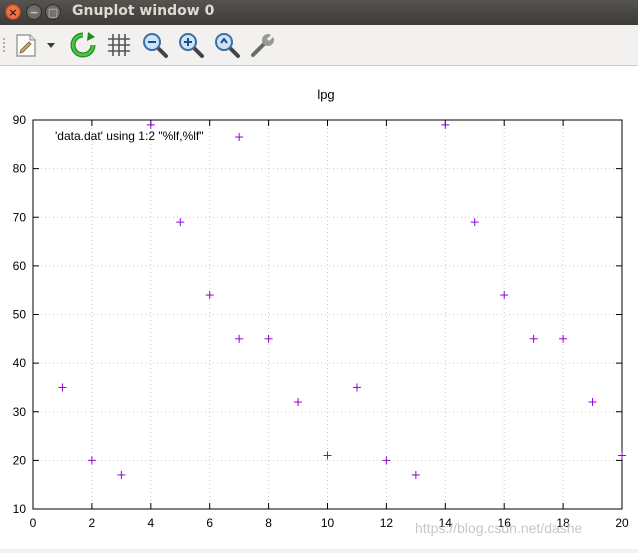  Describe the element at coordinates (20, 120) in the screenshot. I see `y-tick-label: 90` at that location.